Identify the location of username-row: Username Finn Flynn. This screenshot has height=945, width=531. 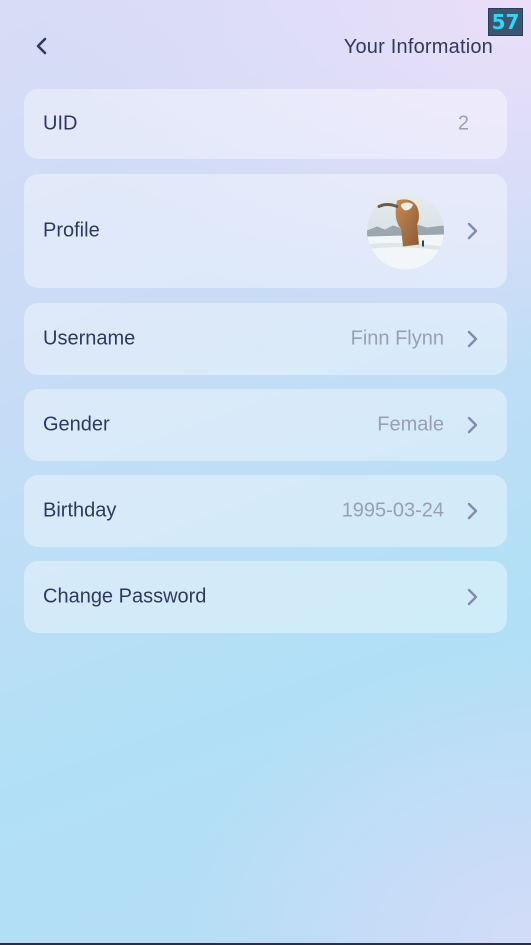
(265, 339).